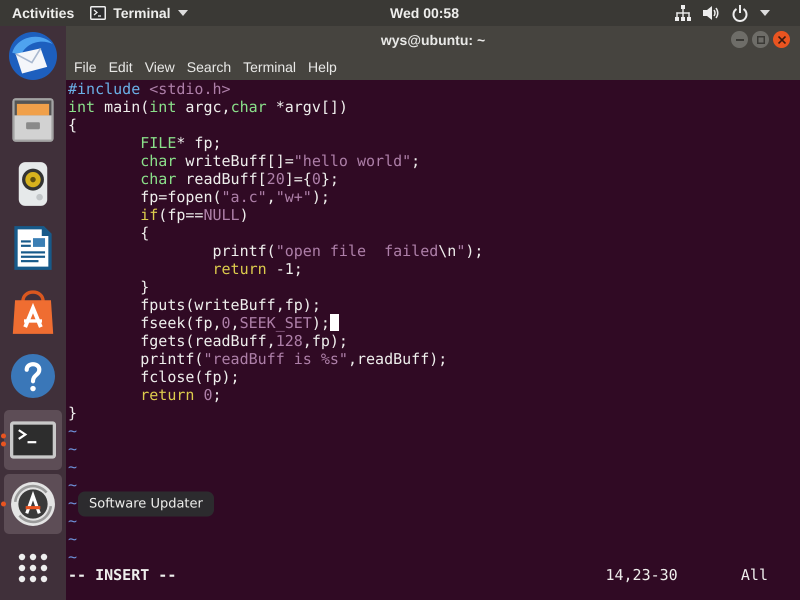 The image size is (800, 600). What do you see at coordinates (740, 13) in the screenshot?
I see `power-icon` at bounding box center [740, 13].